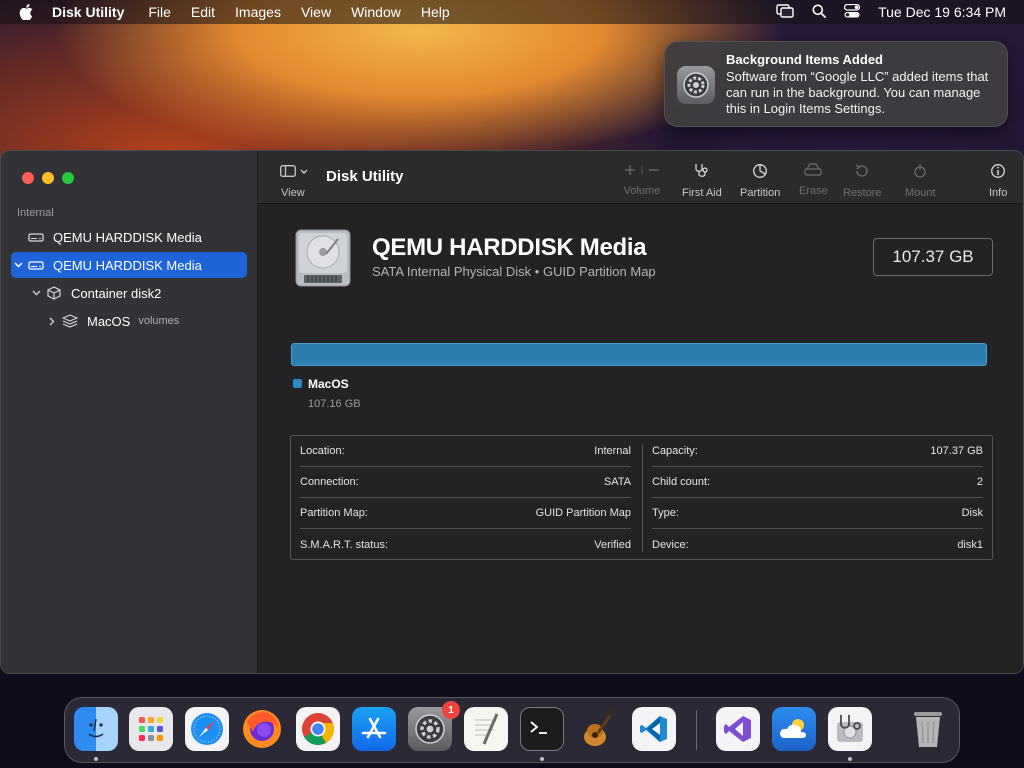 This screenshot has height=768, width=1024. What do you see at coordinates (328, 384) in the screenshot?
I see `legend-name: MacOS` at bounding box center [328, 384].